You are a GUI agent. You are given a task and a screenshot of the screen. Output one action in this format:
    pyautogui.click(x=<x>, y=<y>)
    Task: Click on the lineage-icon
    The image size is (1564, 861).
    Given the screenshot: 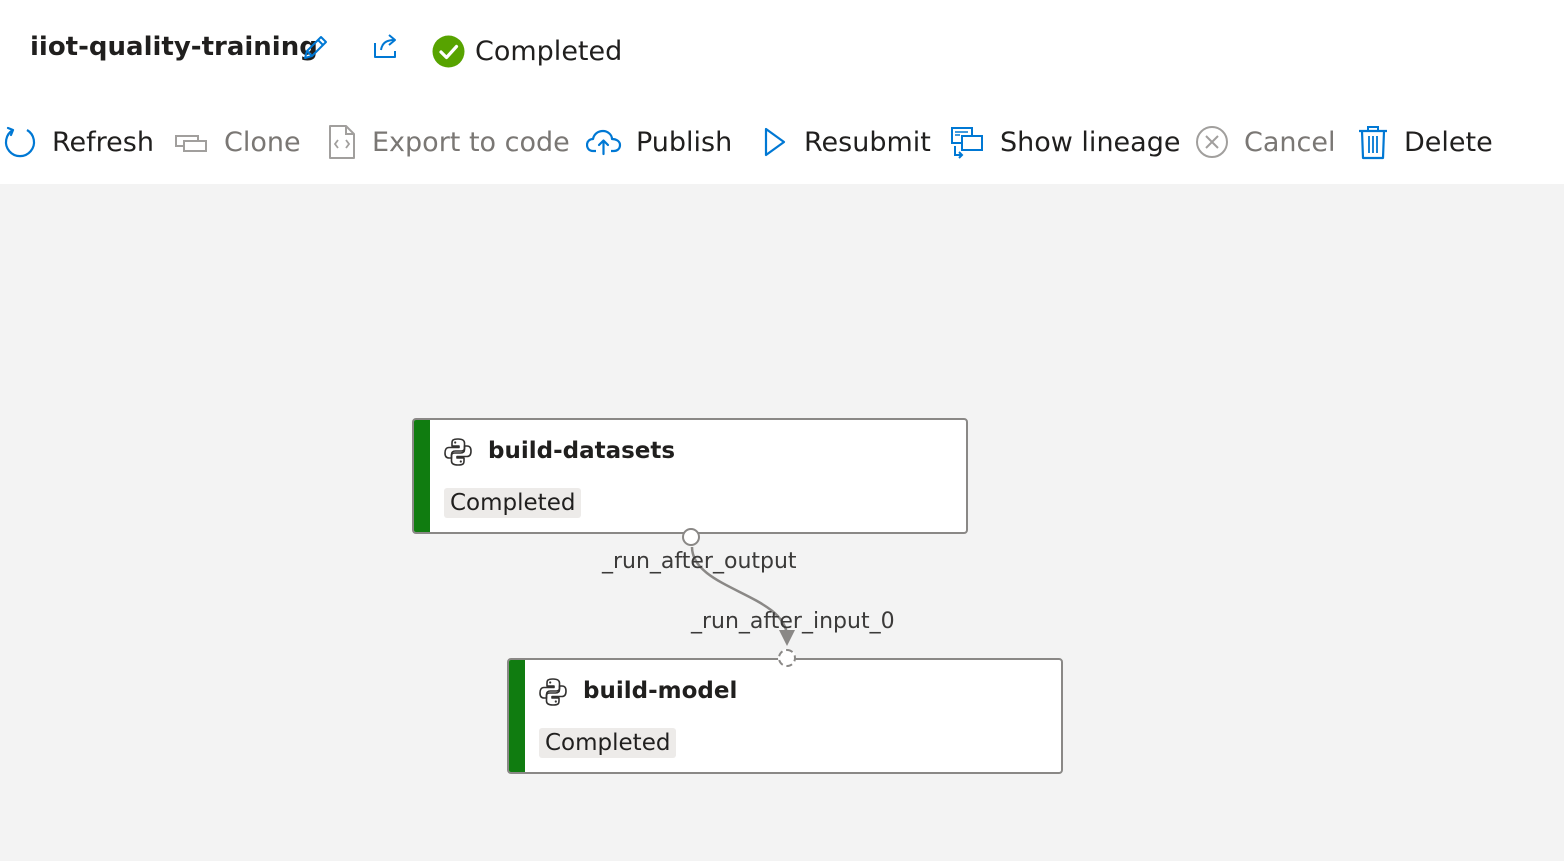 What is the action you would take?
    pyautogui.click(x=967, y=143)
    